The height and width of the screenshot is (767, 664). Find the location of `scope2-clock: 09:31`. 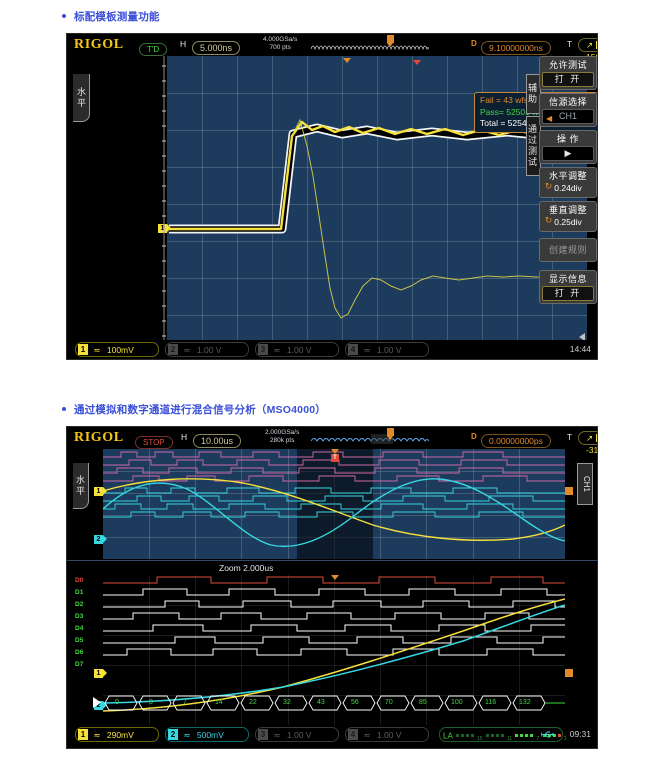

scope2-clock: 09:31 is located at coordinates (580, 734).